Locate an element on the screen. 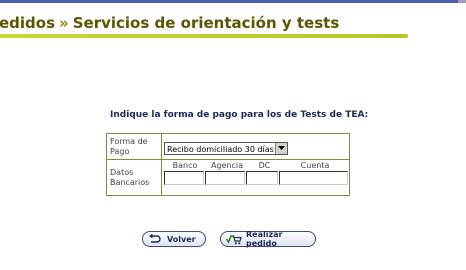 Image resolution: width=466 pixels, height=270 pixels. header-underline is located at coordinates (204, 36).